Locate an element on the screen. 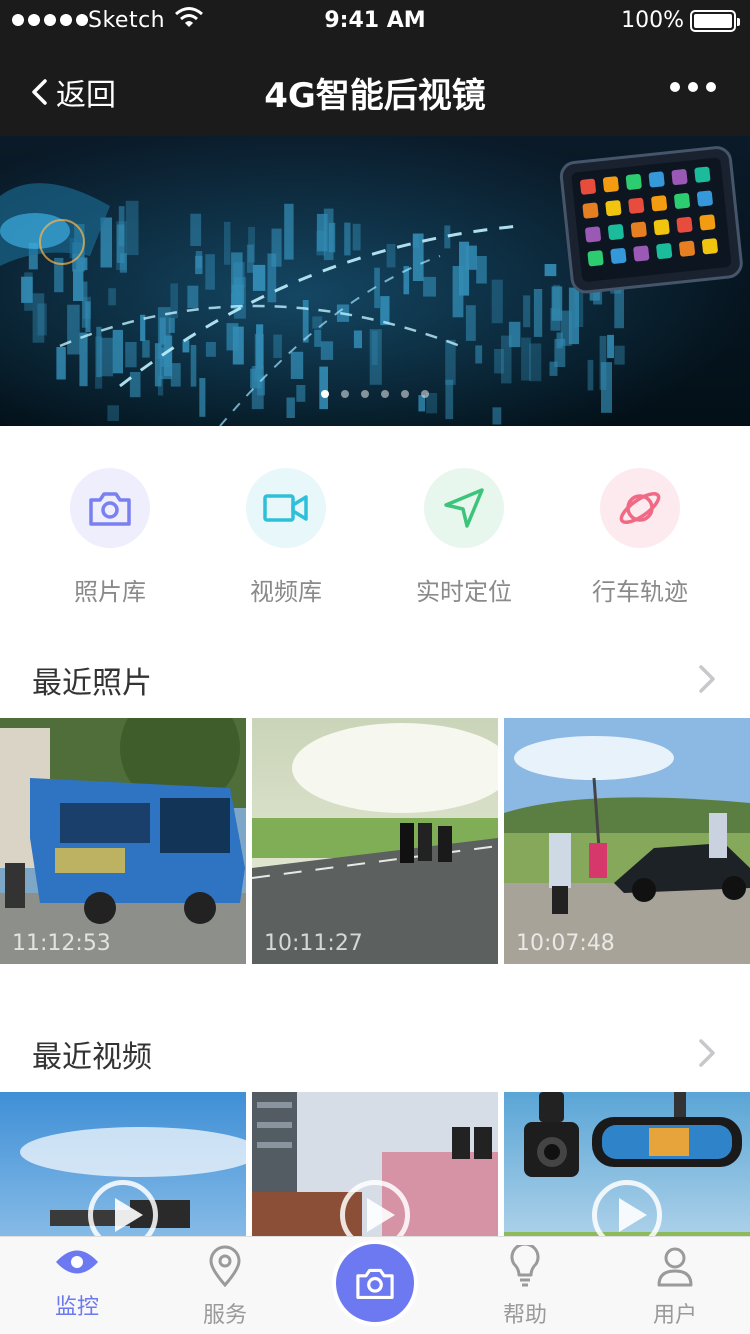 The image size is (750, 1334). photo-thumbnail: 10:07:48 is located at coordinates (627, 841).